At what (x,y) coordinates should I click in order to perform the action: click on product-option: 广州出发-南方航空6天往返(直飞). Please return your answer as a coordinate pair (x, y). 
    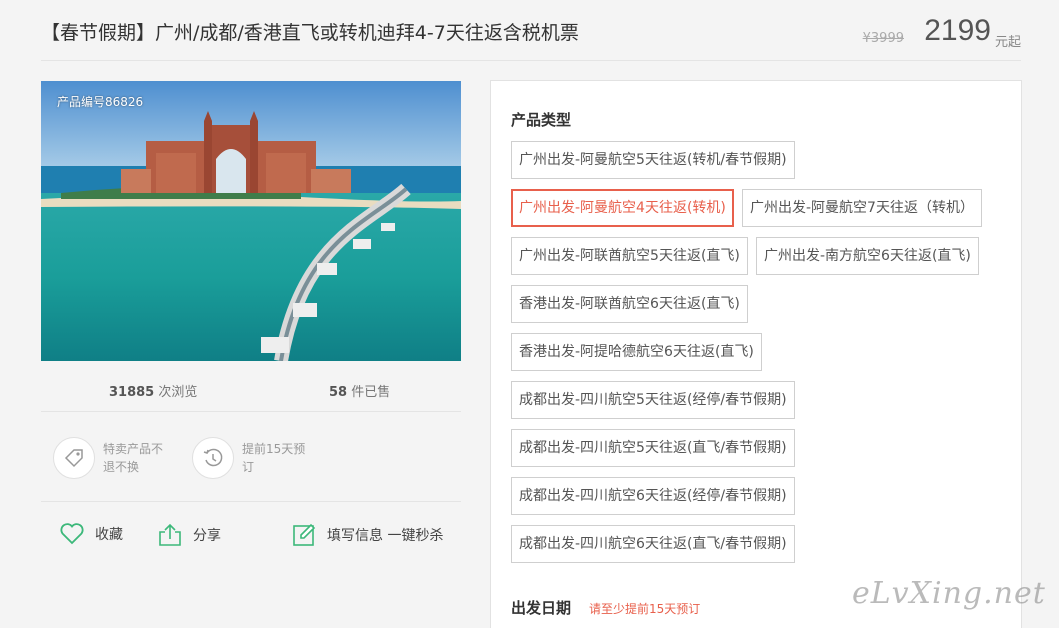
    Looking at the image, I should click on (867, 256).